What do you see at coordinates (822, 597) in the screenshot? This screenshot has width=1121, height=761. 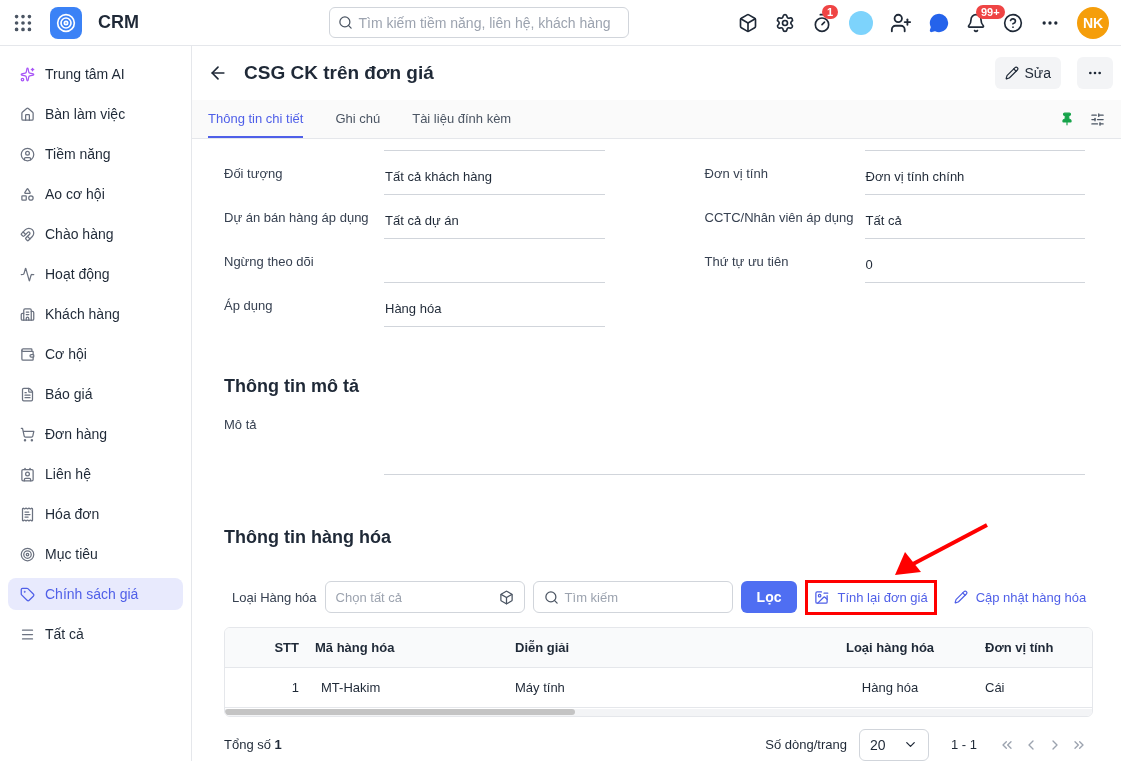 I see `image-icon` at bounding box center [822, 597].